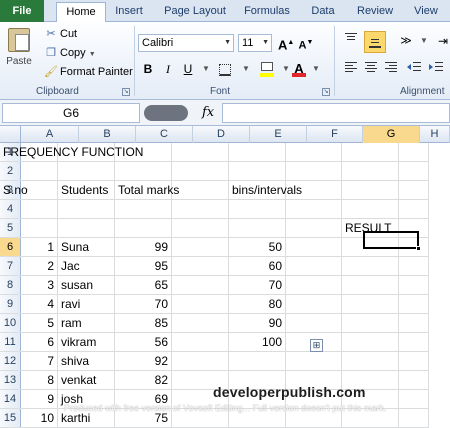 The image size is (450, 428). What do you see at coordinates (255, 43) in the screenshot?
I see `font-size-select: 11 ▼` at bounding box center [255, 43].